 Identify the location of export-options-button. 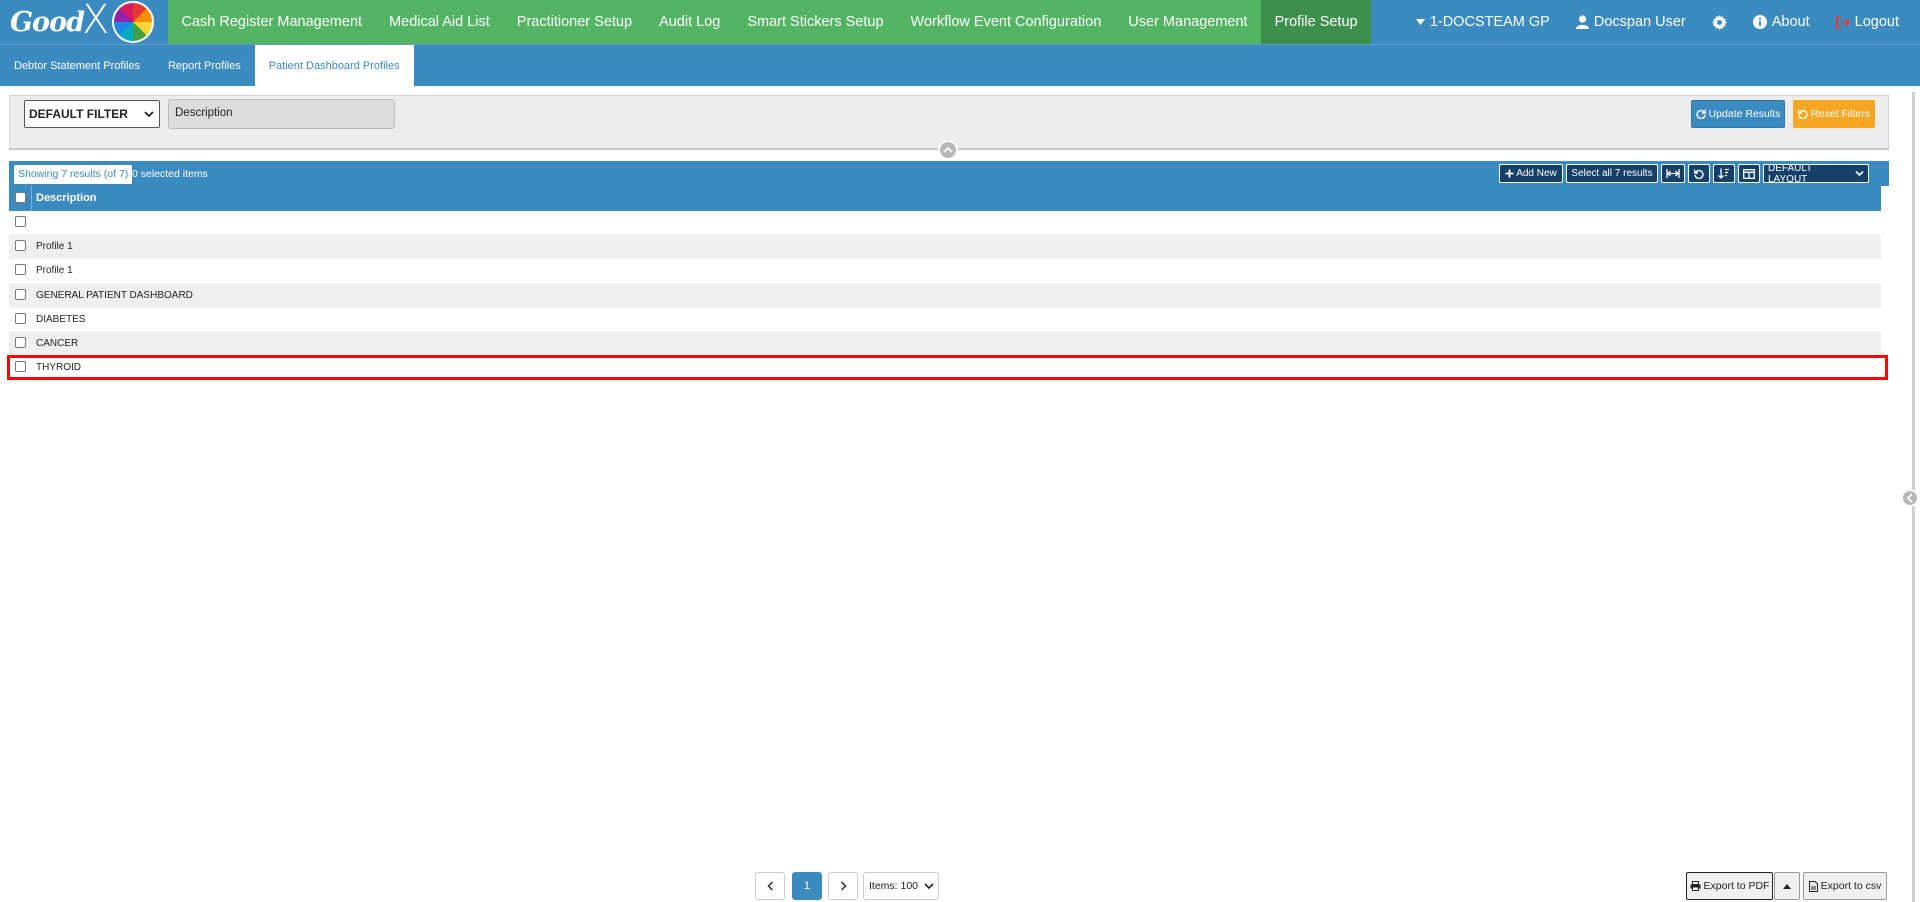
(1787, 886).